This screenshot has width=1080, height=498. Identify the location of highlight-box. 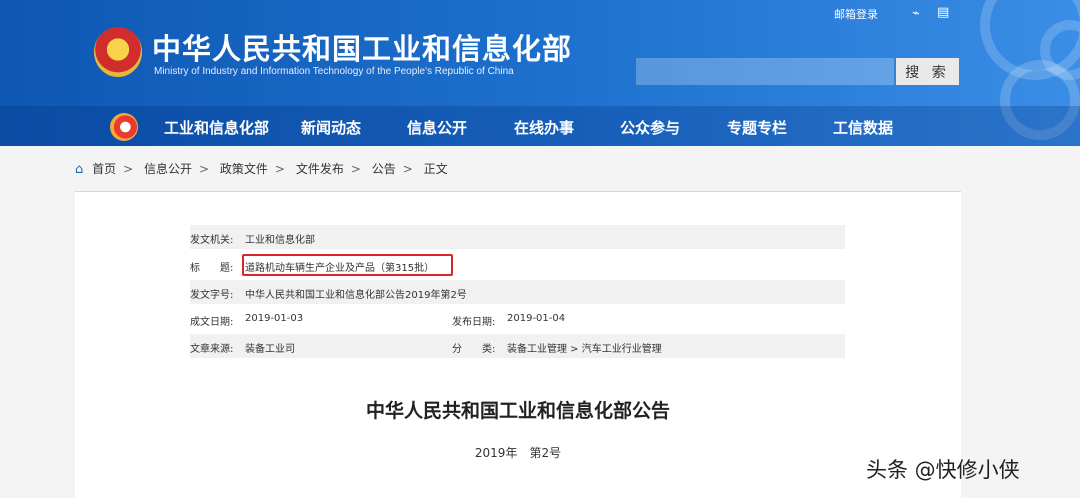
(347, 265).